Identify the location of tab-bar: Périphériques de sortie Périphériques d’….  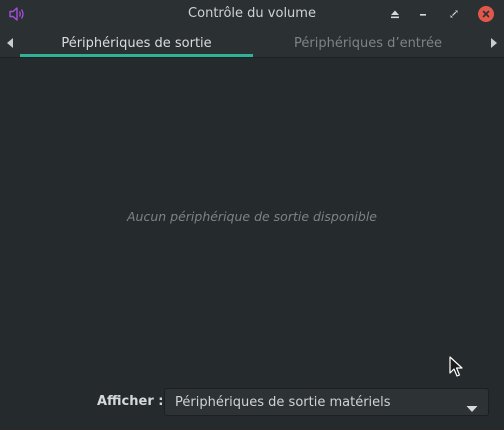
(252, 43).